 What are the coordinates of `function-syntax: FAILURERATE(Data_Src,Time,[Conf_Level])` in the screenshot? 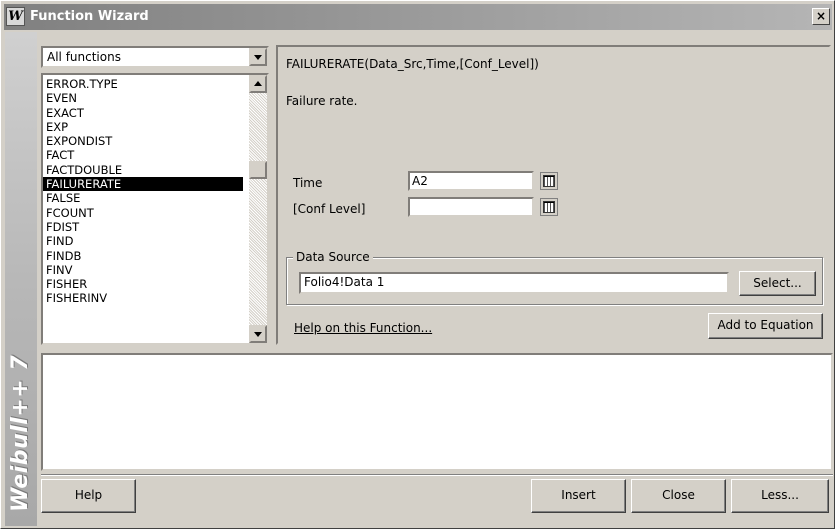 It's located at (412, 64).